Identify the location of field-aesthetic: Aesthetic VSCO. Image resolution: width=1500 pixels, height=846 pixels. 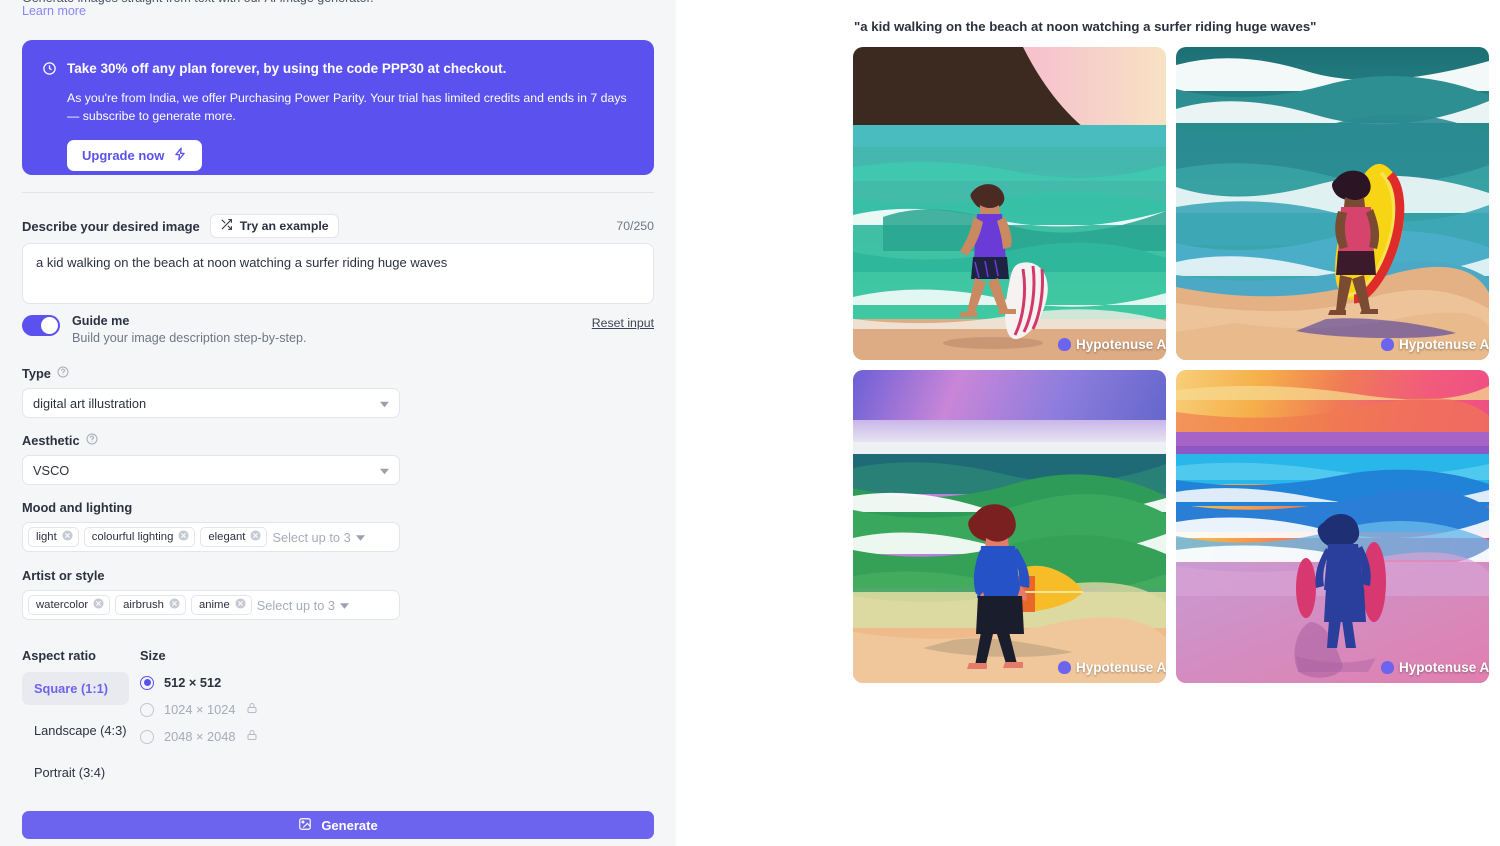
(211, 459).